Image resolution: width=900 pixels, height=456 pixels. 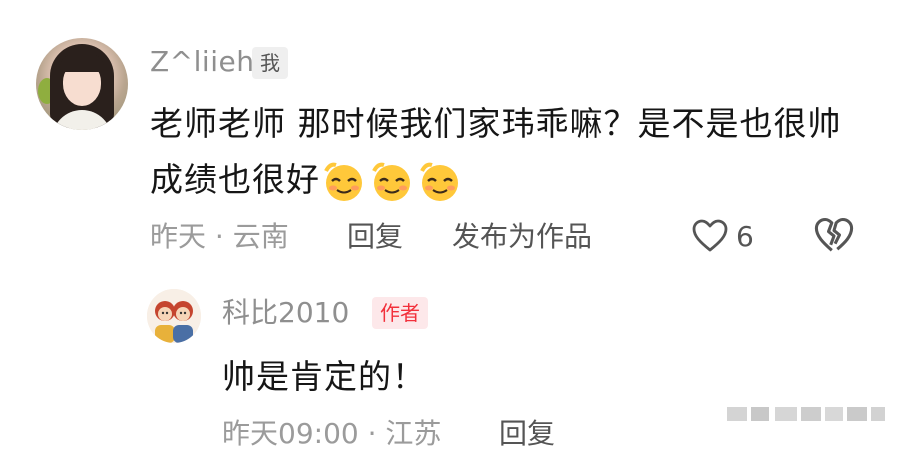 I want to click on emoji-group, so click(x=394, y=182).